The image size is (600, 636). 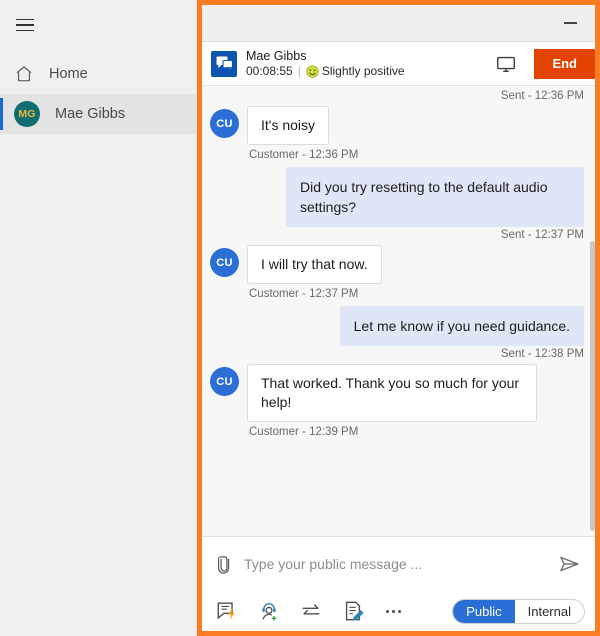 What do you see at coordinates (68, 74) in the screenshot?
I see `sidebar-item-label: Home` at bounding box center [68, 74].